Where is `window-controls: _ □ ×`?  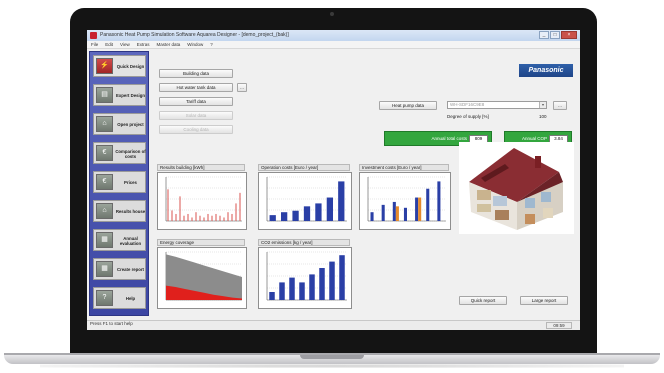
window-controls: _ □ × is located at coordinates (557, 35).